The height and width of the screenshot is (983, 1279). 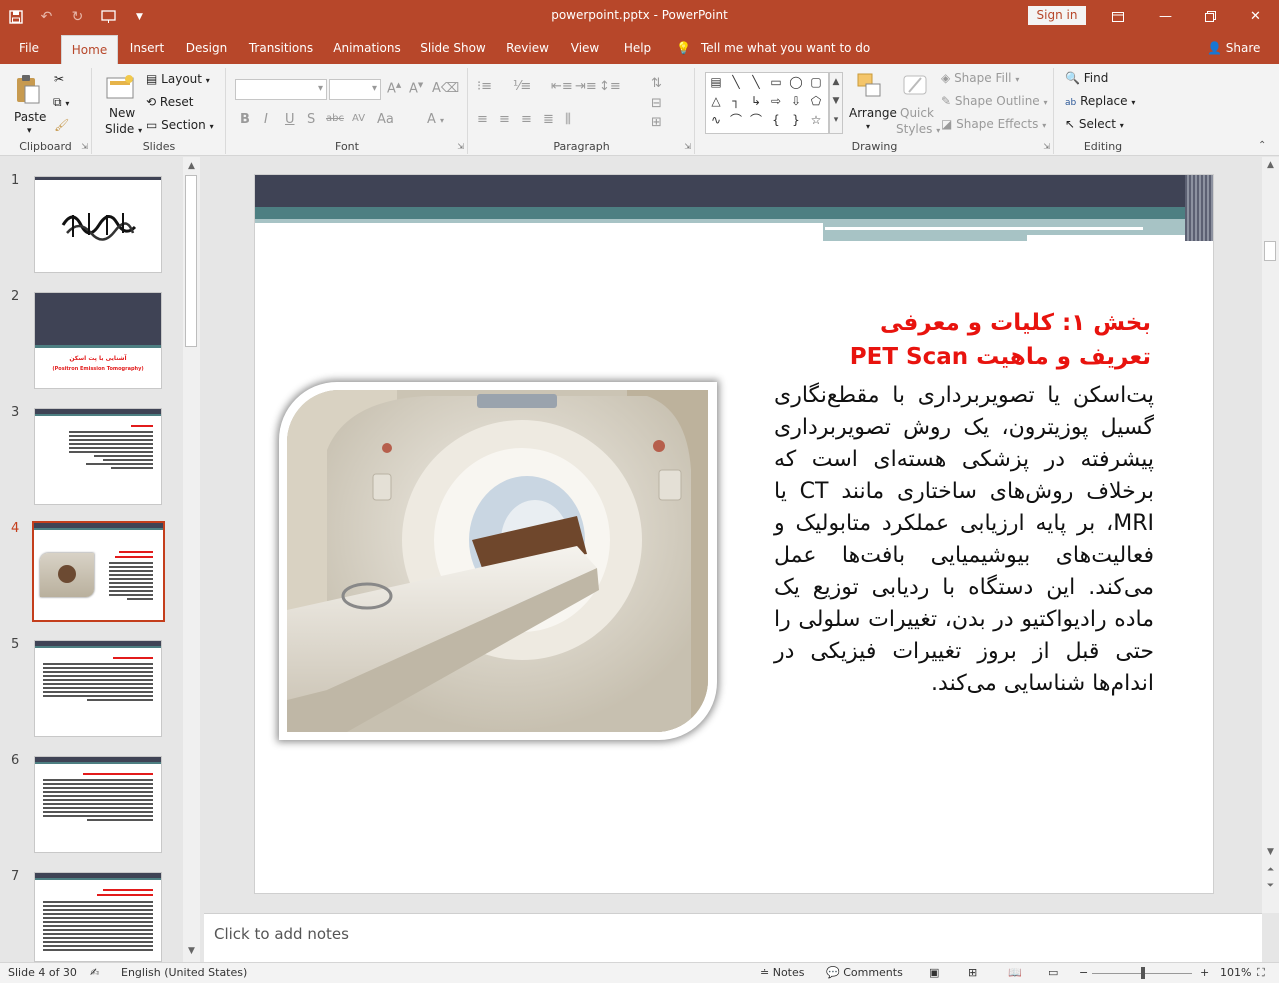 I want to click on justify-icon: ≣, so click(x=548, y=119).